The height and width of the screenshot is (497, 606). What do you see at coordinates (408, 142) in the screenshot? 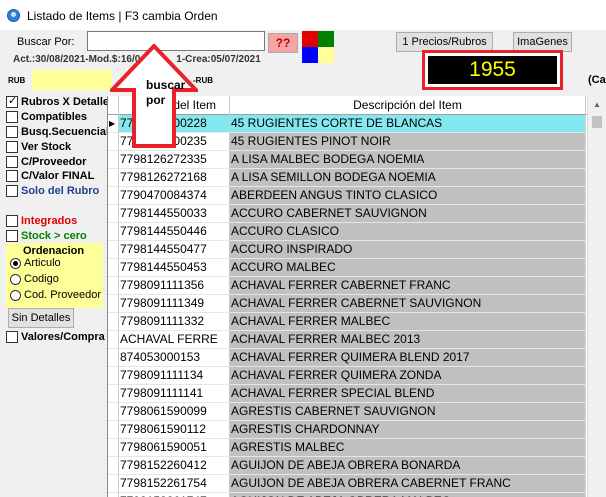
I see `cell-description: 45 RUGIENTES PINOT NOIR` at bounding box center [408, 142].